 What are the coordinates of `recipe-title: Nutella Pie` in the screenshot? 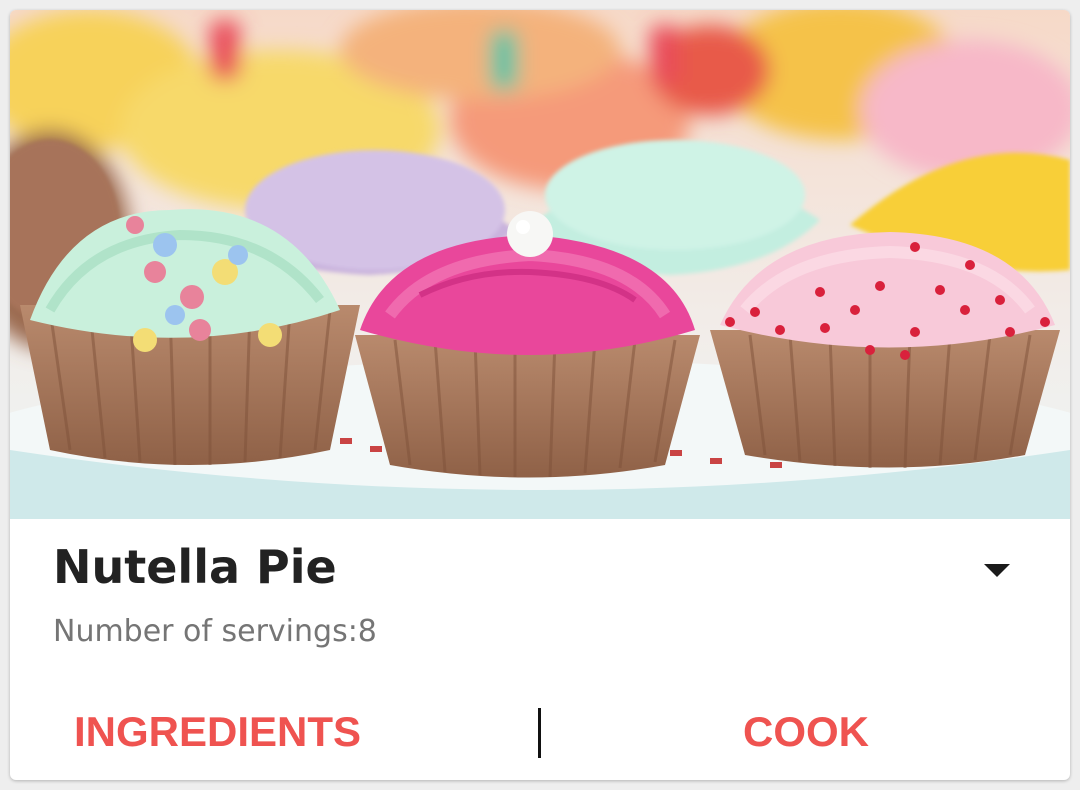 It's located at (195, 567).